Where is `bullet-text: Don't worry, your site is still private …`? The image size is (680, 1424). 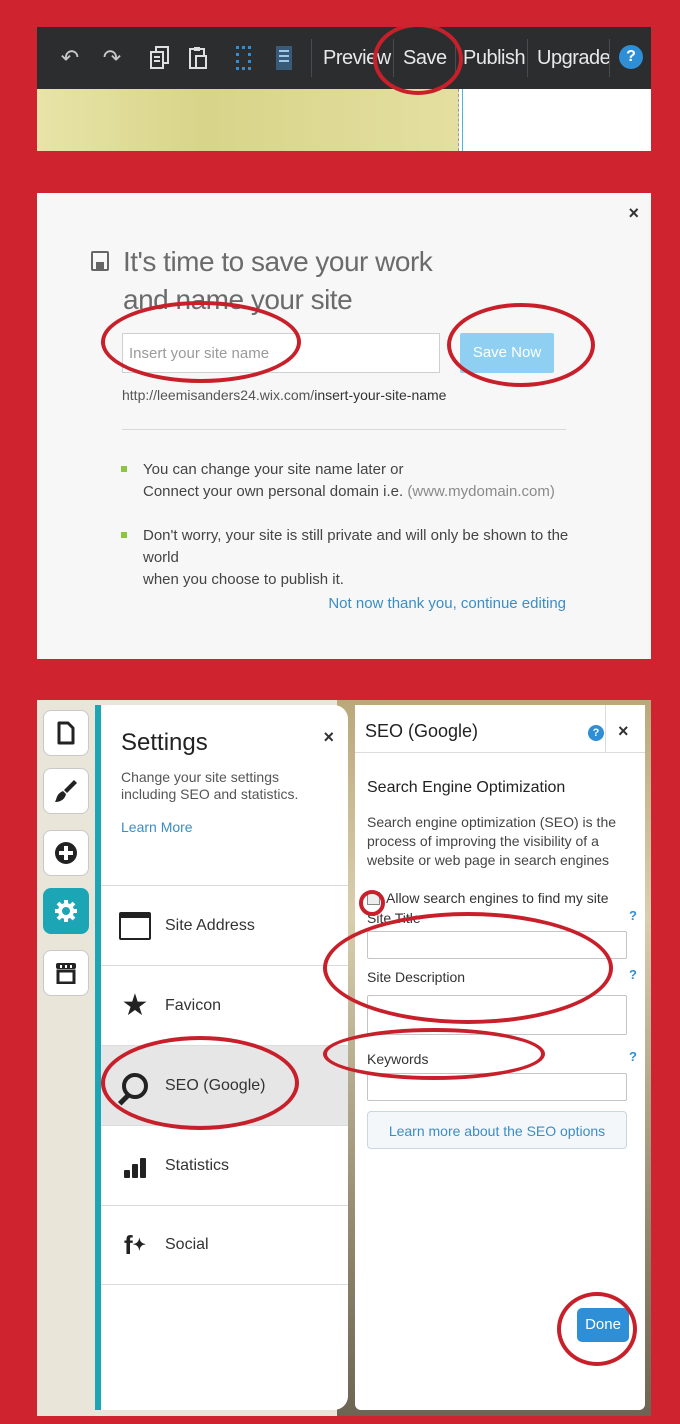
bullet-text: Don't worry, your site is still private … is located at coordinates (356, 546).